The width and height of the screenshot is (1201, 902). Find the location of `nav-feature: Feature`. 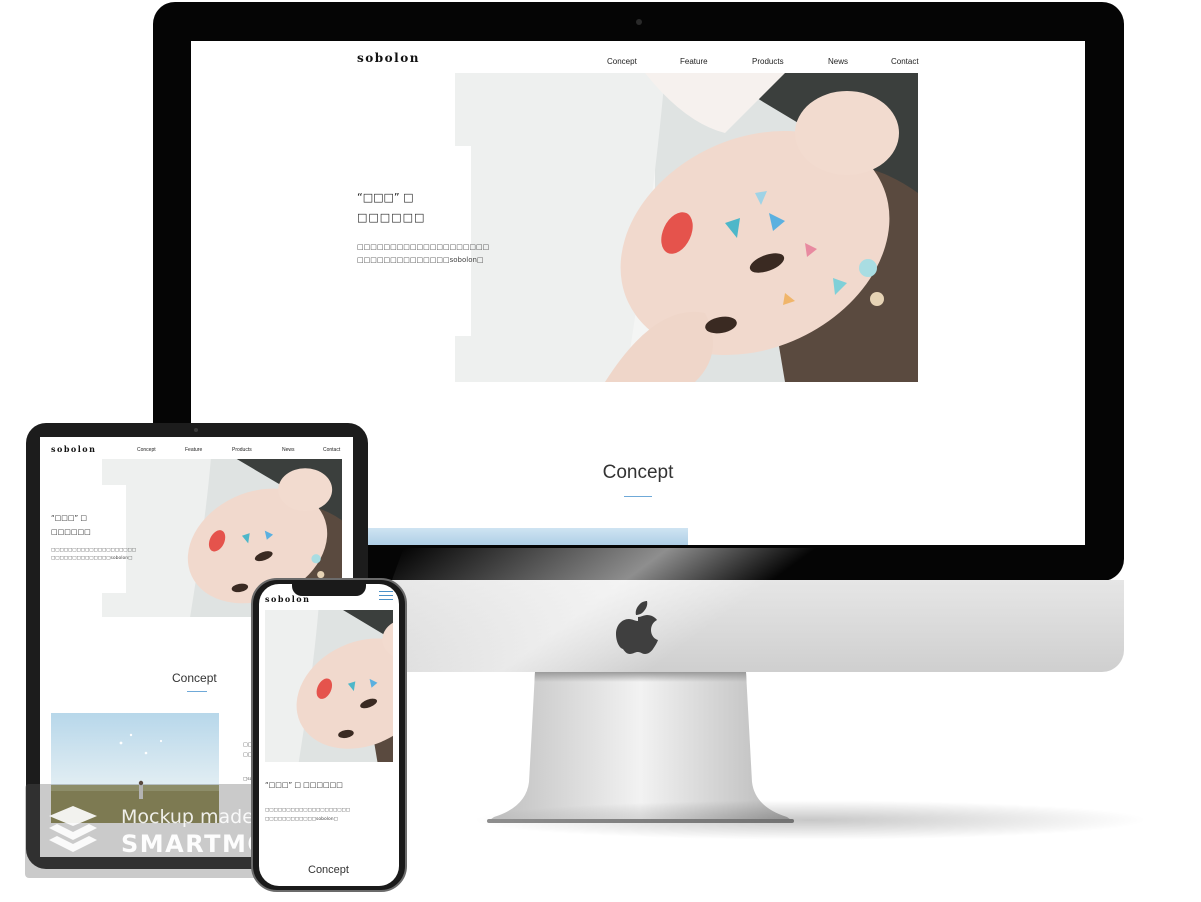

nav-feature: Feature is located at coordinates (694, 61).